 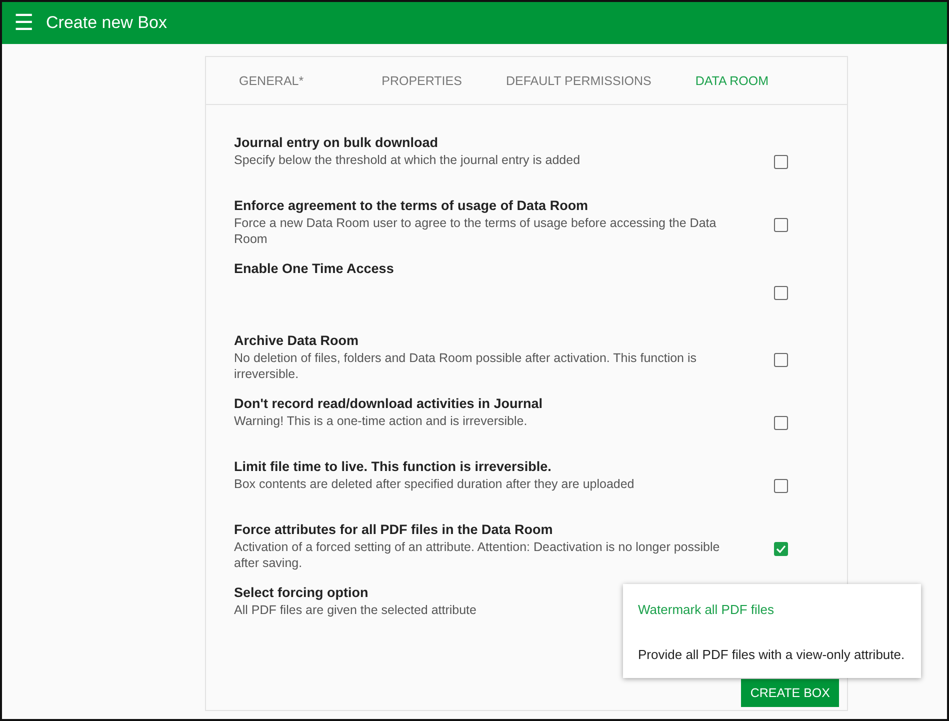 What do you see at coordinates (579, 80) in the screenshot?
I see `tab: DEFAULT PERMISSIONS` at bounding box center [579, 80].